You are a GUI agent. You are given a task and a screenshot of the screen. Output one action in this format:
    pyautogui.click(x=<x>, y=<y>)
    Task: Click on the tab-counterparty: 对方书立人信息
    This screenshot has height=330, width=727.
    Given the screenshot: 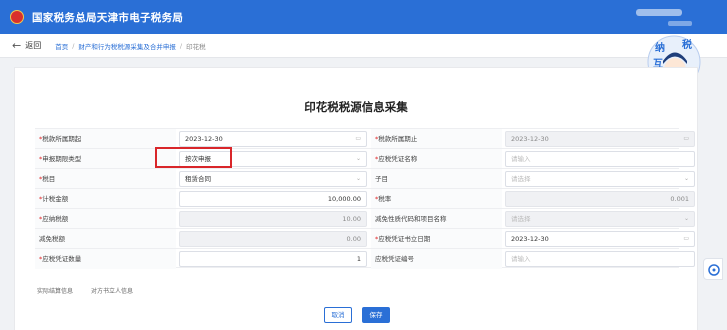 What is the action you would take?
    pyautogui.click(x=112, y=291)
    